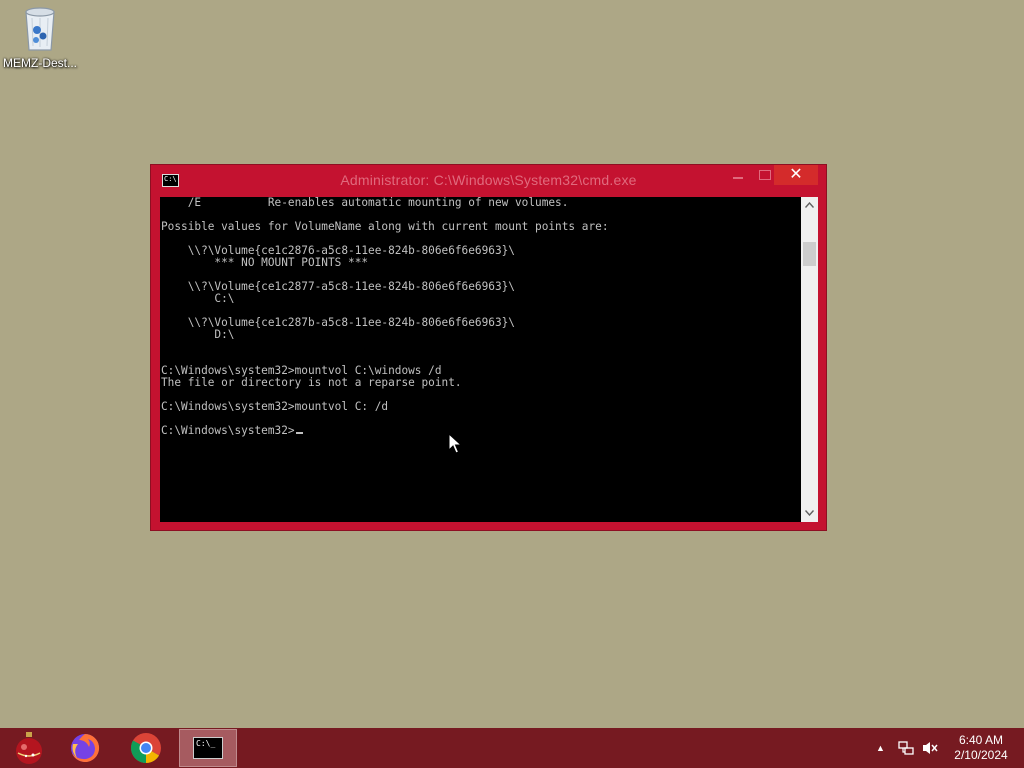 This screenshot has width=1024, height=768. I want to click on scroll-down-button, so click(809, 513).